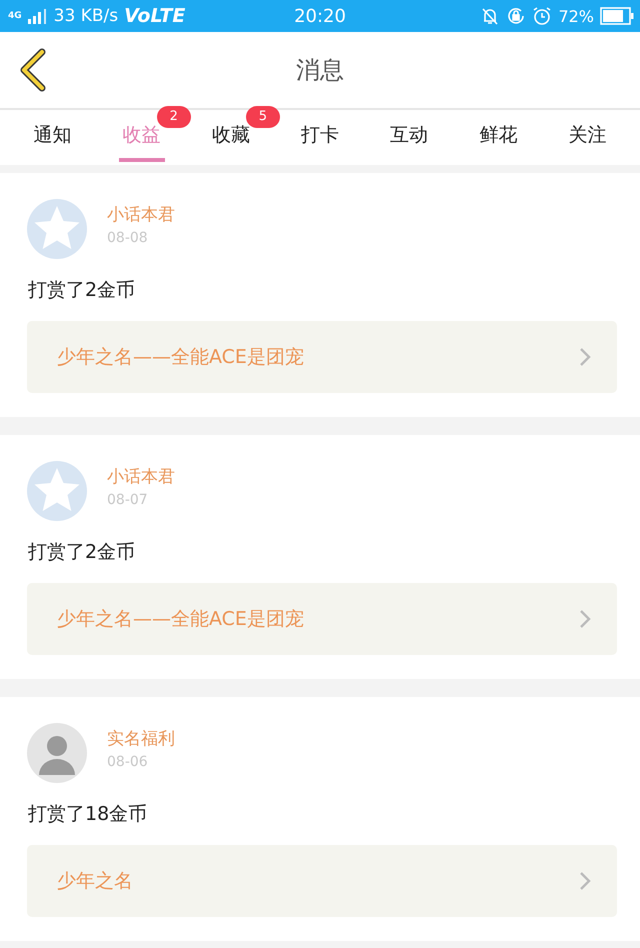  I want to click on battery-percent: 72%, so click(576, 16).